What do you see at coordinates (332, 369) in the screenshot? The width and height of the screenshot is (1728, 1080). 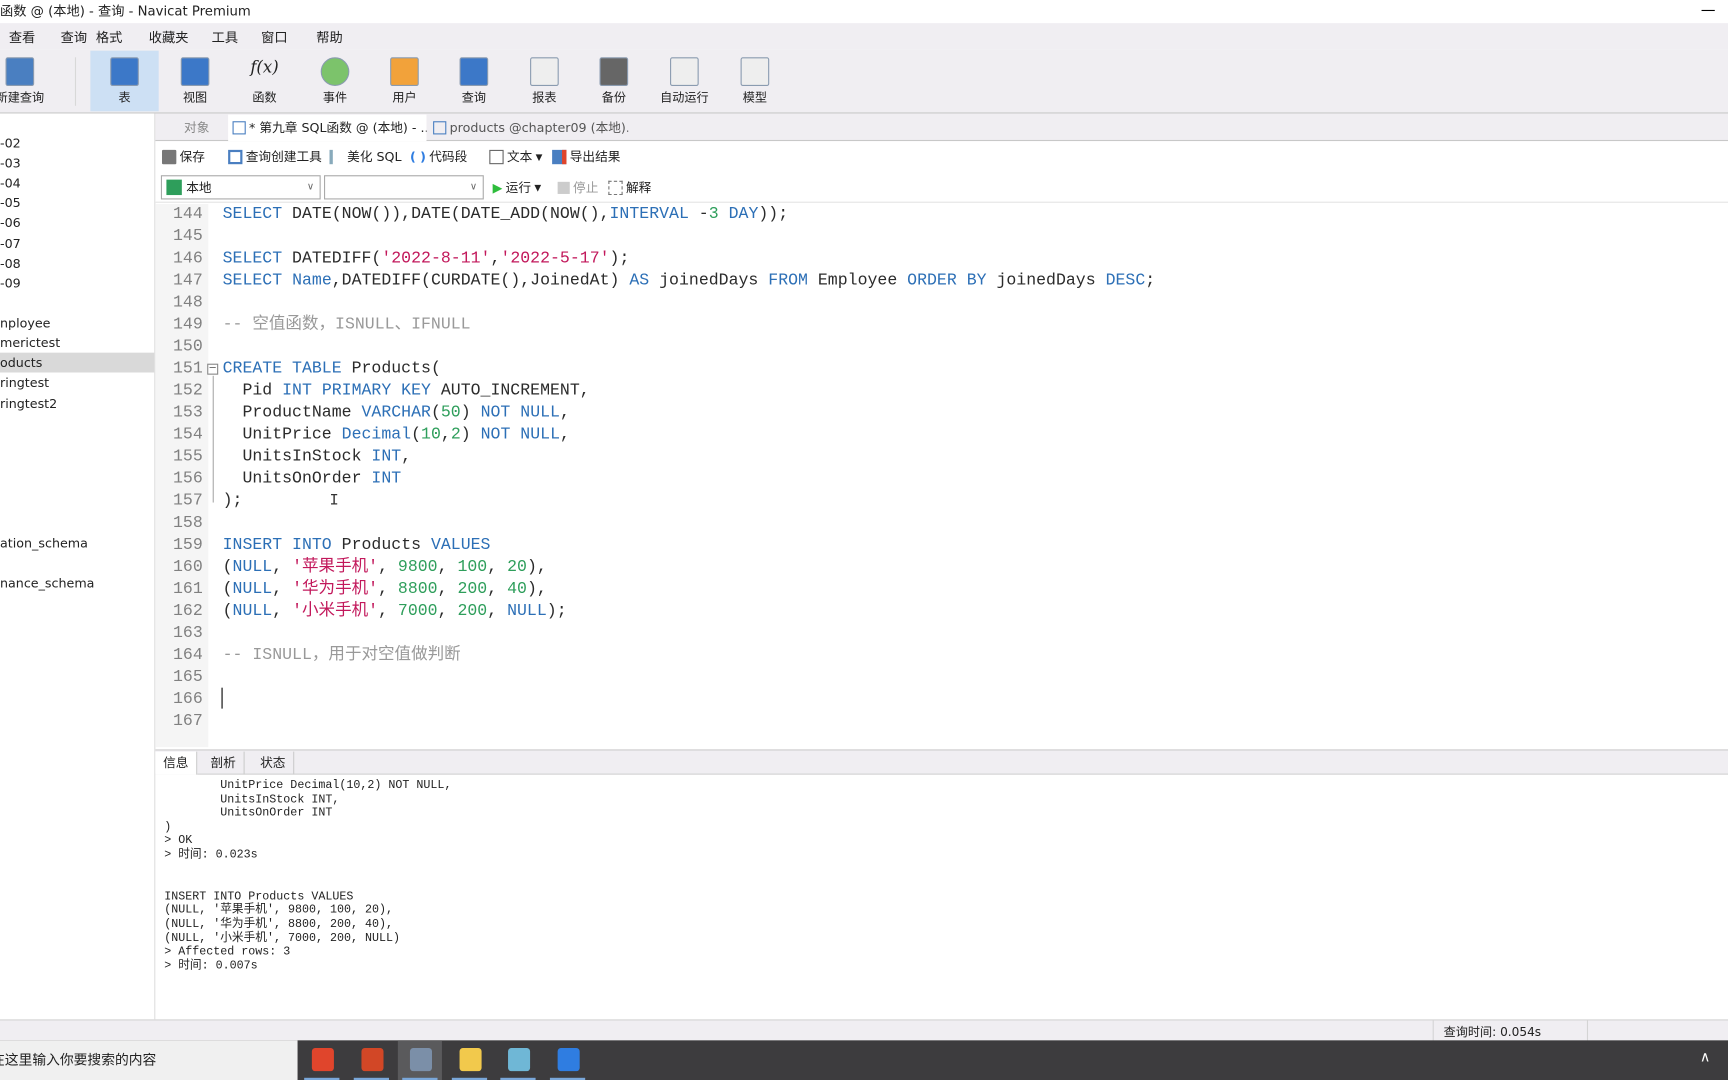 I see `code-line: CREATE TABLE Products(` at bounding box center [332, 369].